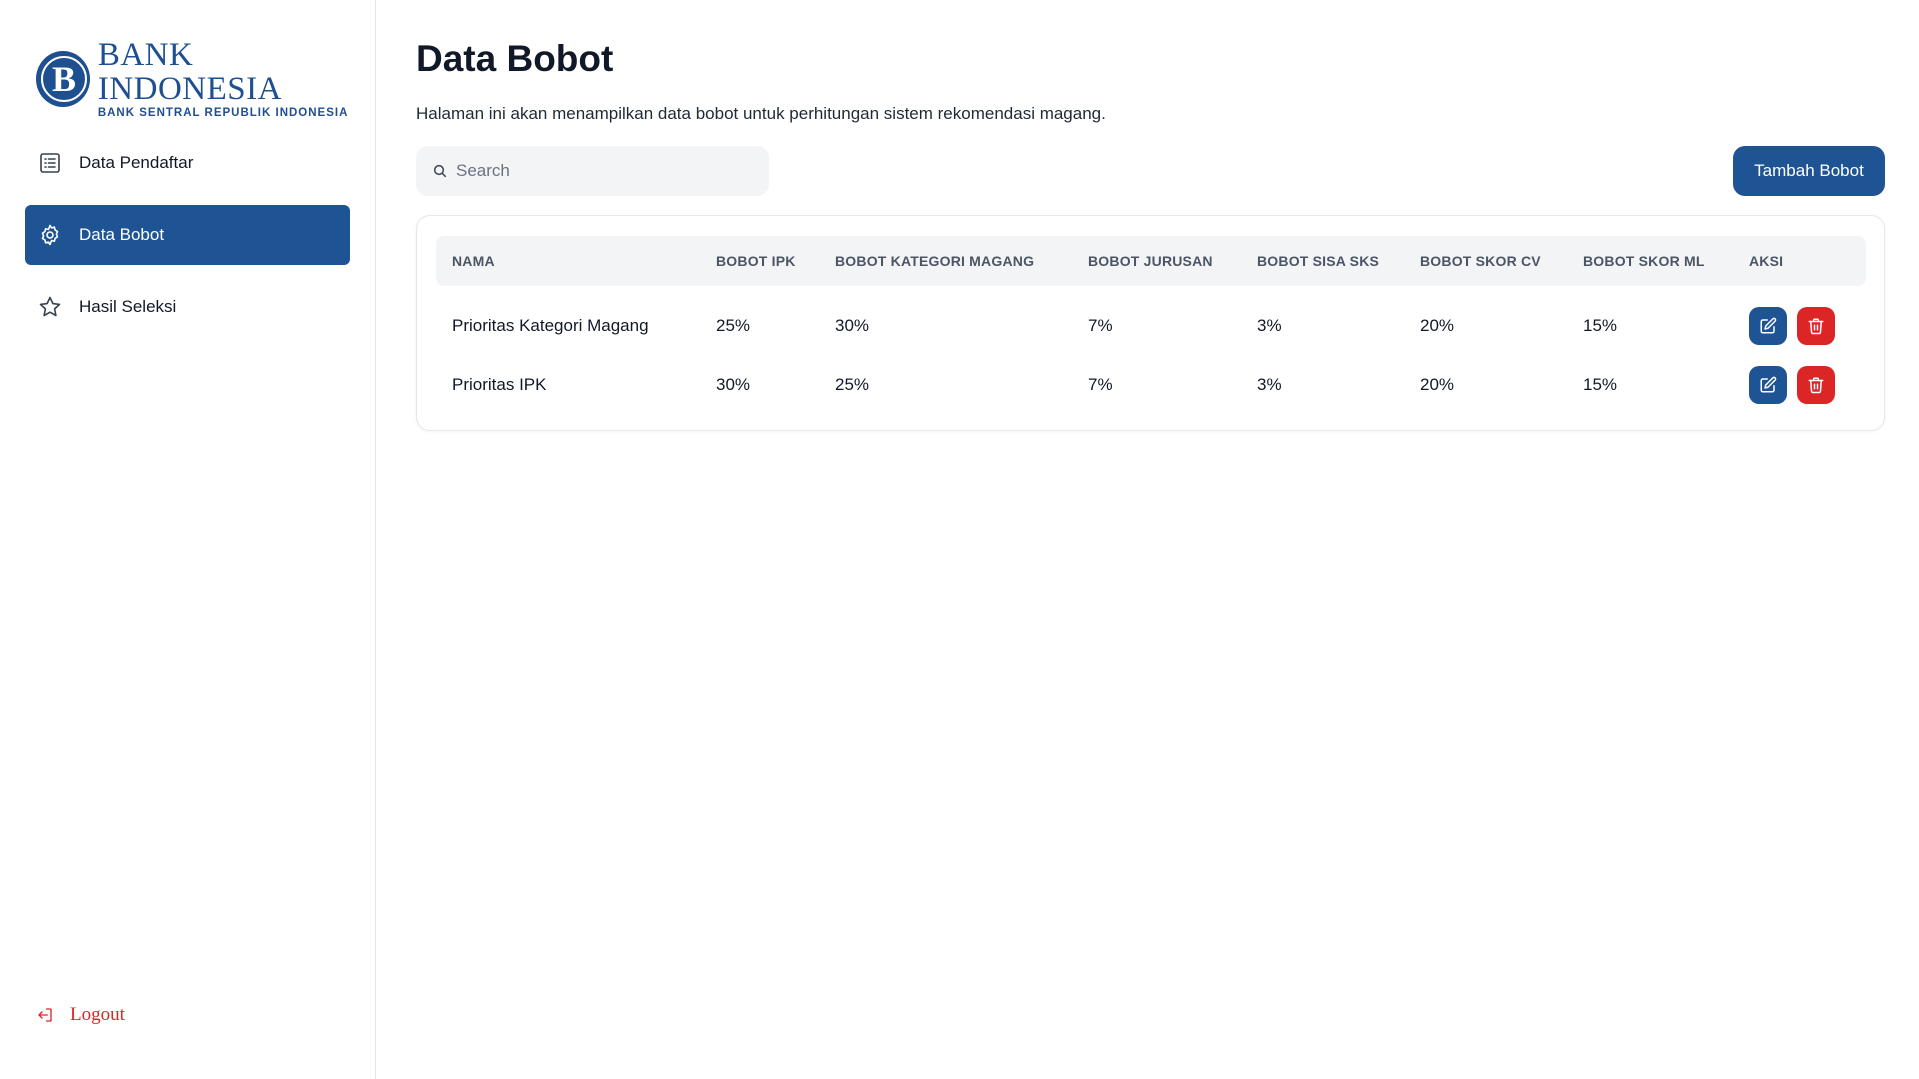  Describe the element at coordinates (515, 58) in the screenshot. I see `page-title: Data Bobot` at that location.